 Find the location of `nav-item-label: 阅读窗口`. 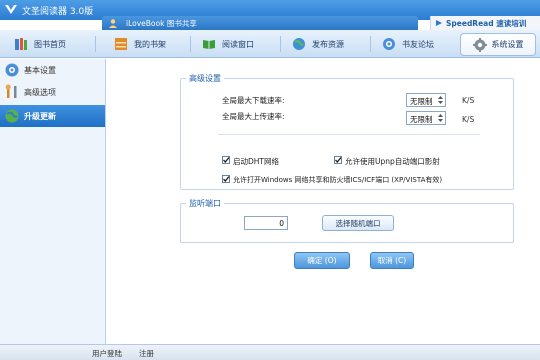

nav-item-label: 阅读窗口 is located at coordinates (238, 44).